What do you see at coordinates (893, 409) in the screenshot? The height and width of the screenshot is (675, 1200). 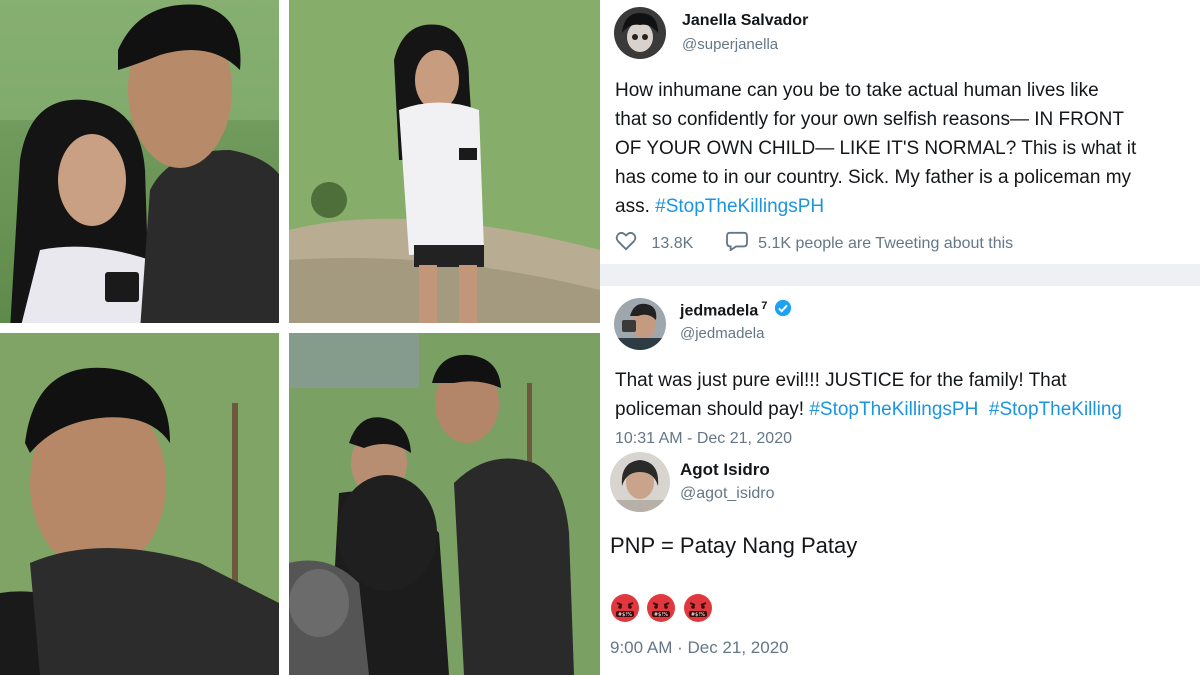 I see `tweet-jedmadela-hashtag-1: #StopTheKillingsPH` at bounding box center [893, 409].